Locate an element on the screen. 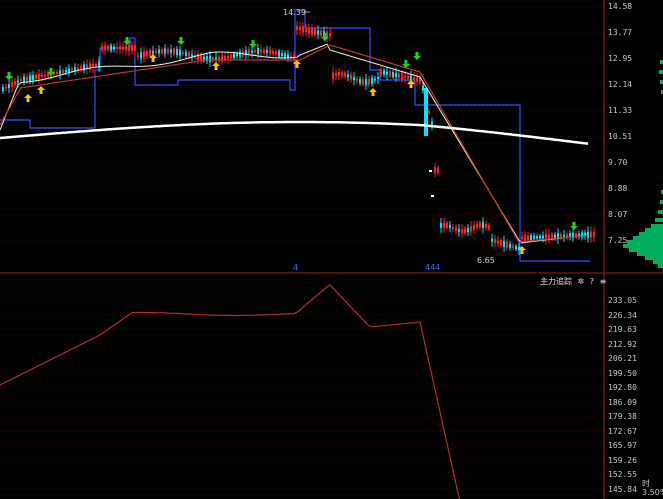 The width and height of the screenshot is (663, 499). indicator-tick: 199.50 is located at coordinates (622, 373).